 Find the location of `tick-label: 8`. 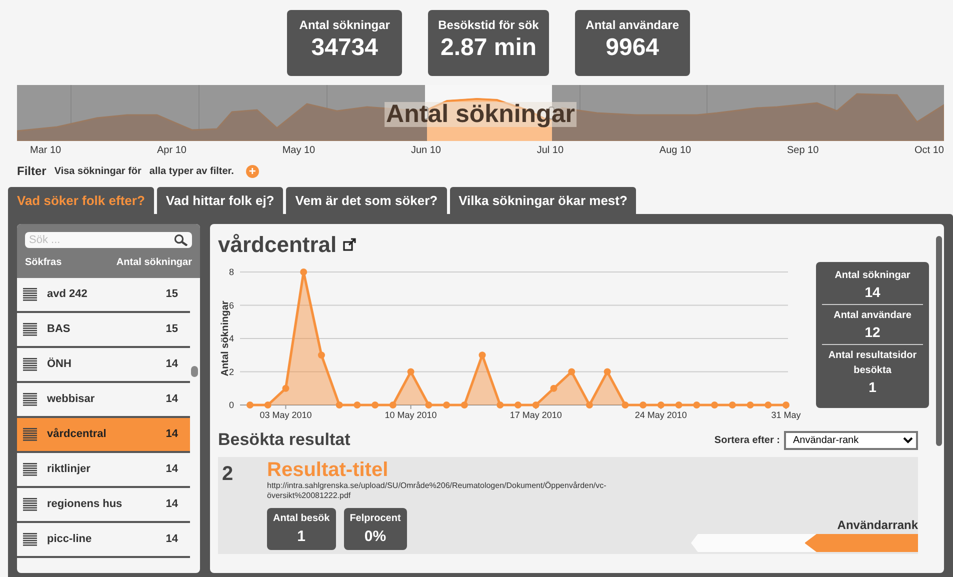

tick-label: 8 is located at coordinates (231, 272).